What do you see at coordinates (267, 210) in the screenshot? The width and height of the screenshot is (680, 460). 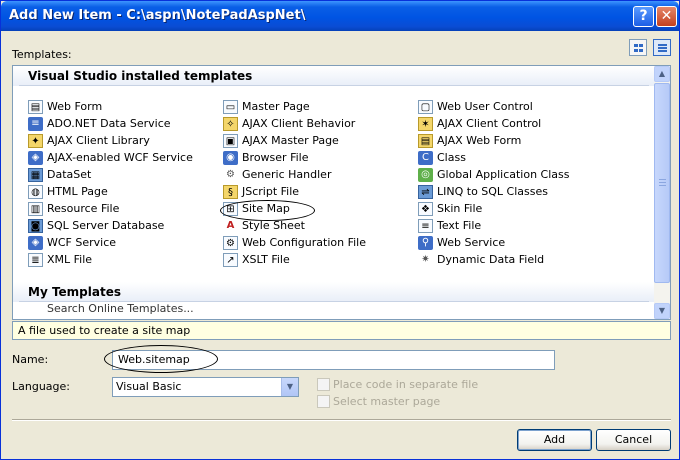 I see `site-map-highlight-ring` at bounding box center [267, 210].